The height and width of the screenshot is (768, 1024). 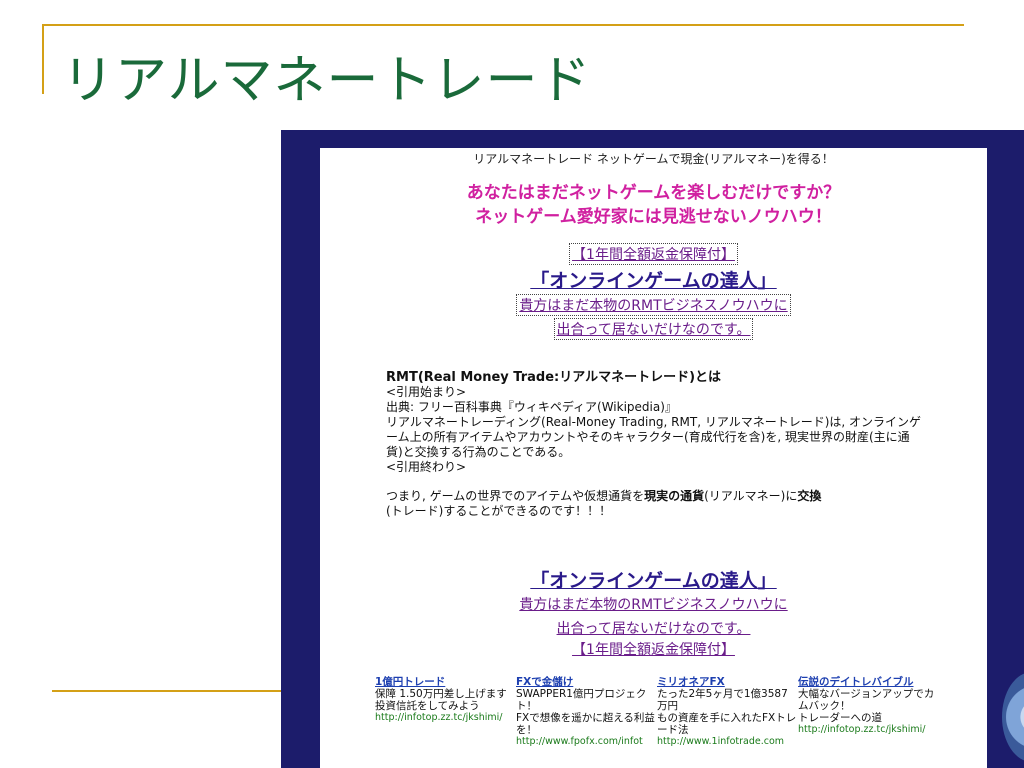 I want to click on headline-line-1: あなたはまだネットゲームを楽しむだけですか？, so click(x=653, y=193).